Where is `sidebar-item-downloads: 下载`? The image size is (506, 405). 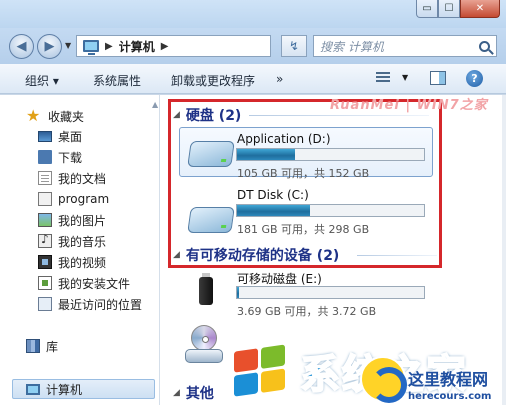 sidebar-item-downloads: 下载 is located at coordinates (60, 157).